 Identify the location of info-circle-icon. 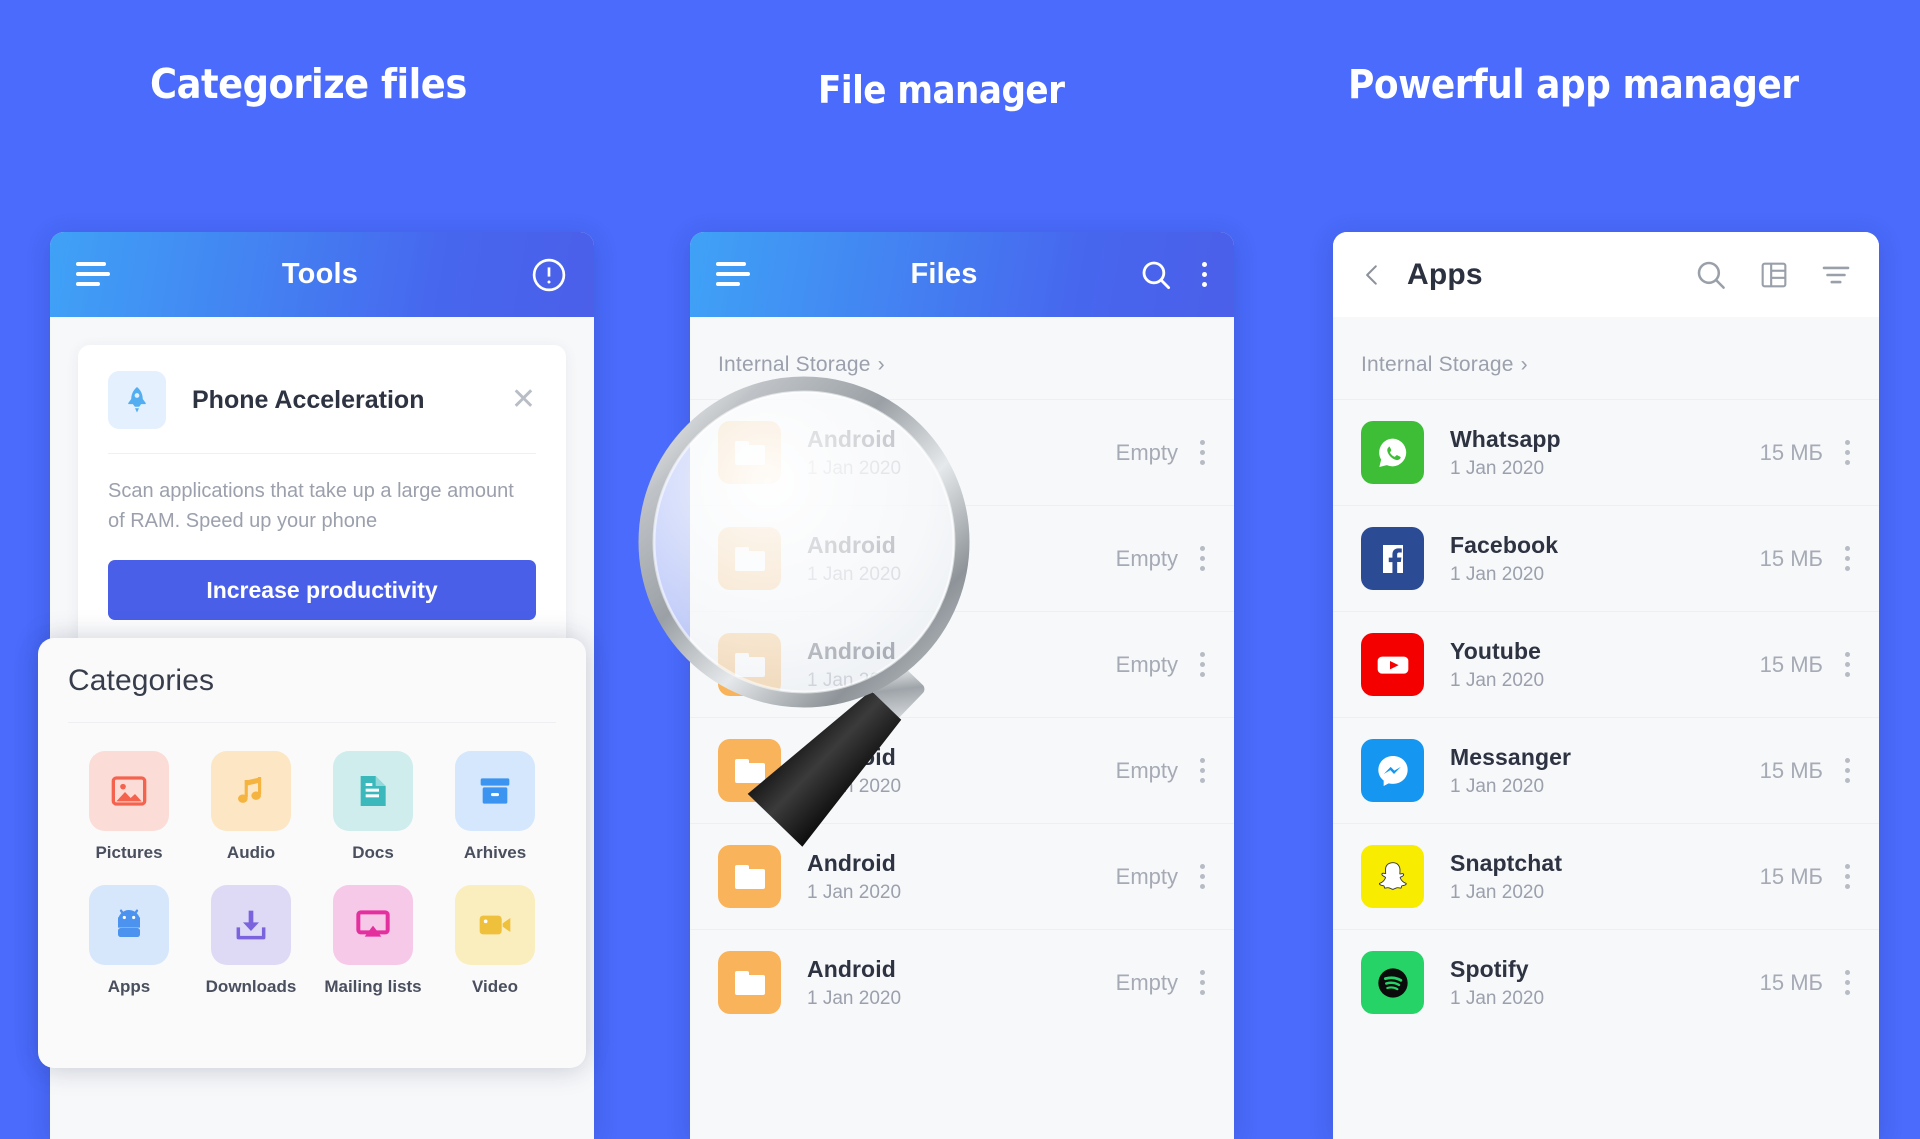
(549, 275).